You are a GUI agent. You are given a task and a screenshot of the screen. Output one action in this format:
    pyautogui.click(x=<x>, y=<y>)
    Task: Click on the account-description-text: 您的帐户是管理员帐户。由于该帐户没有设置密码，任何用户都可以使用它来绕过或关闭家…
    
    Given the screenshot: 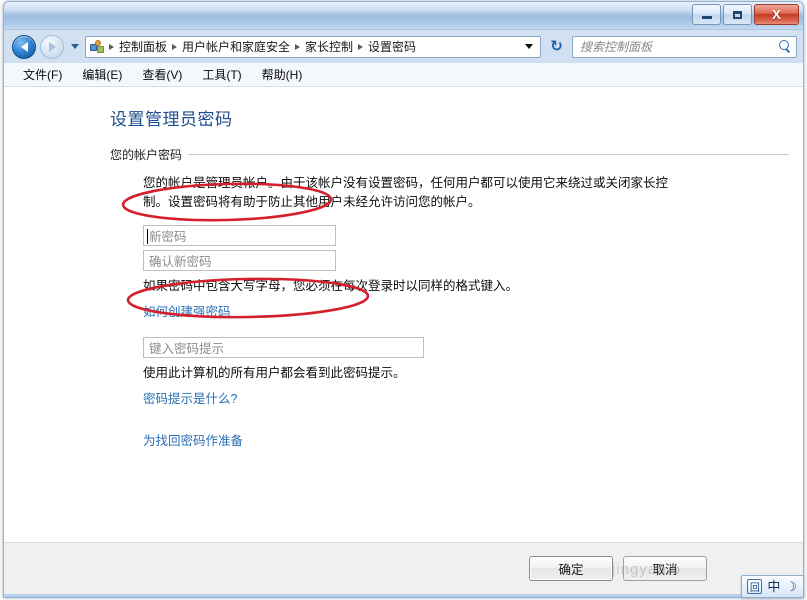 What is the action you would take?
    pyautogui.click(x=406, y=192)
    